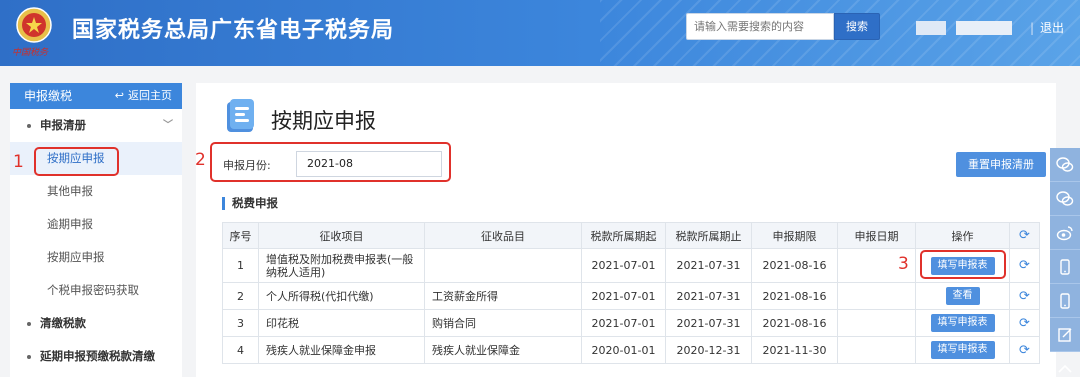  I want to click on row-subitem: 工资薪金所得, so click(503, 296).